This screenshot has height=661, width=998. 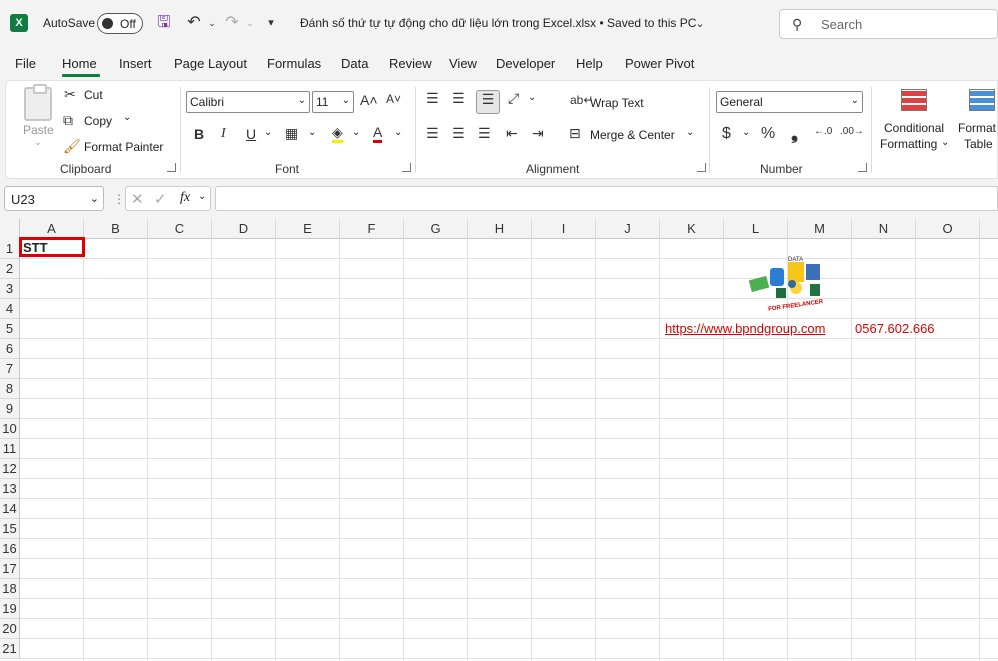 I want to click on tab-formulas: Formulas, so click(x=294, y=63).